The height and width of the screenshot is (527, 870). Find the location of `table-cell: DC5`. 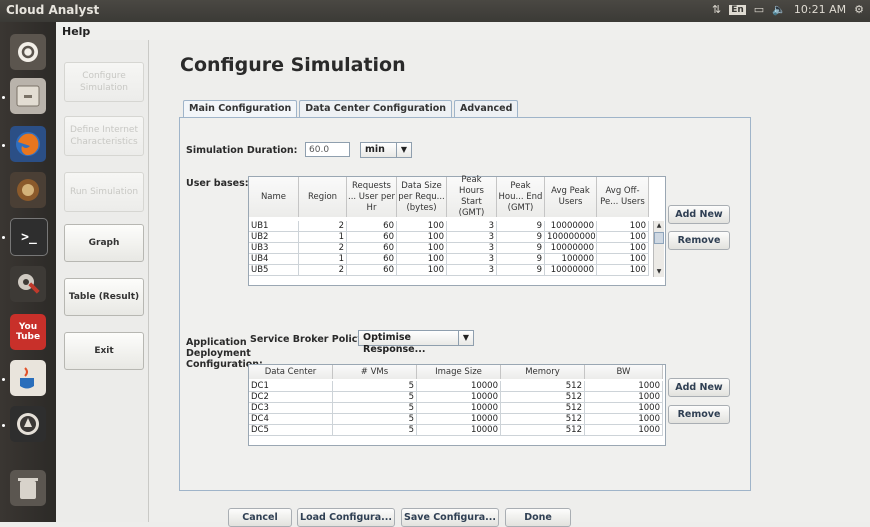

table-cell: DC5 is located at coordinates (291, 430).